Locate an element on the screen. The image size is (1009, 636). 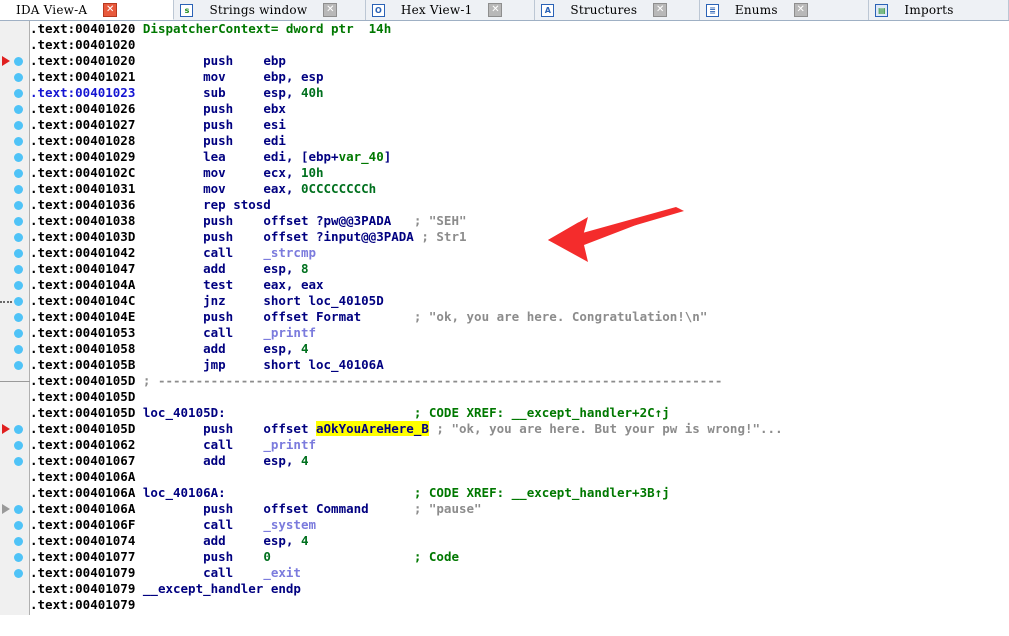
disasm-line: .text:00401047 add esp, 8 is located at coordinates (519, 269).